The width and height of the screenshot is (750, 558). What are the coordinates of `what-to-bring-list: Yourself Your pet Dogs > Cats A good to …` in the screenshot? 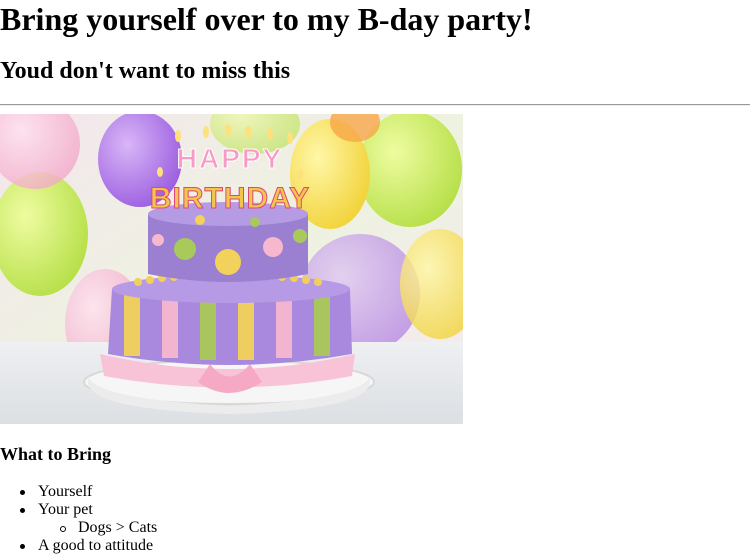 It's located at (150, 519).